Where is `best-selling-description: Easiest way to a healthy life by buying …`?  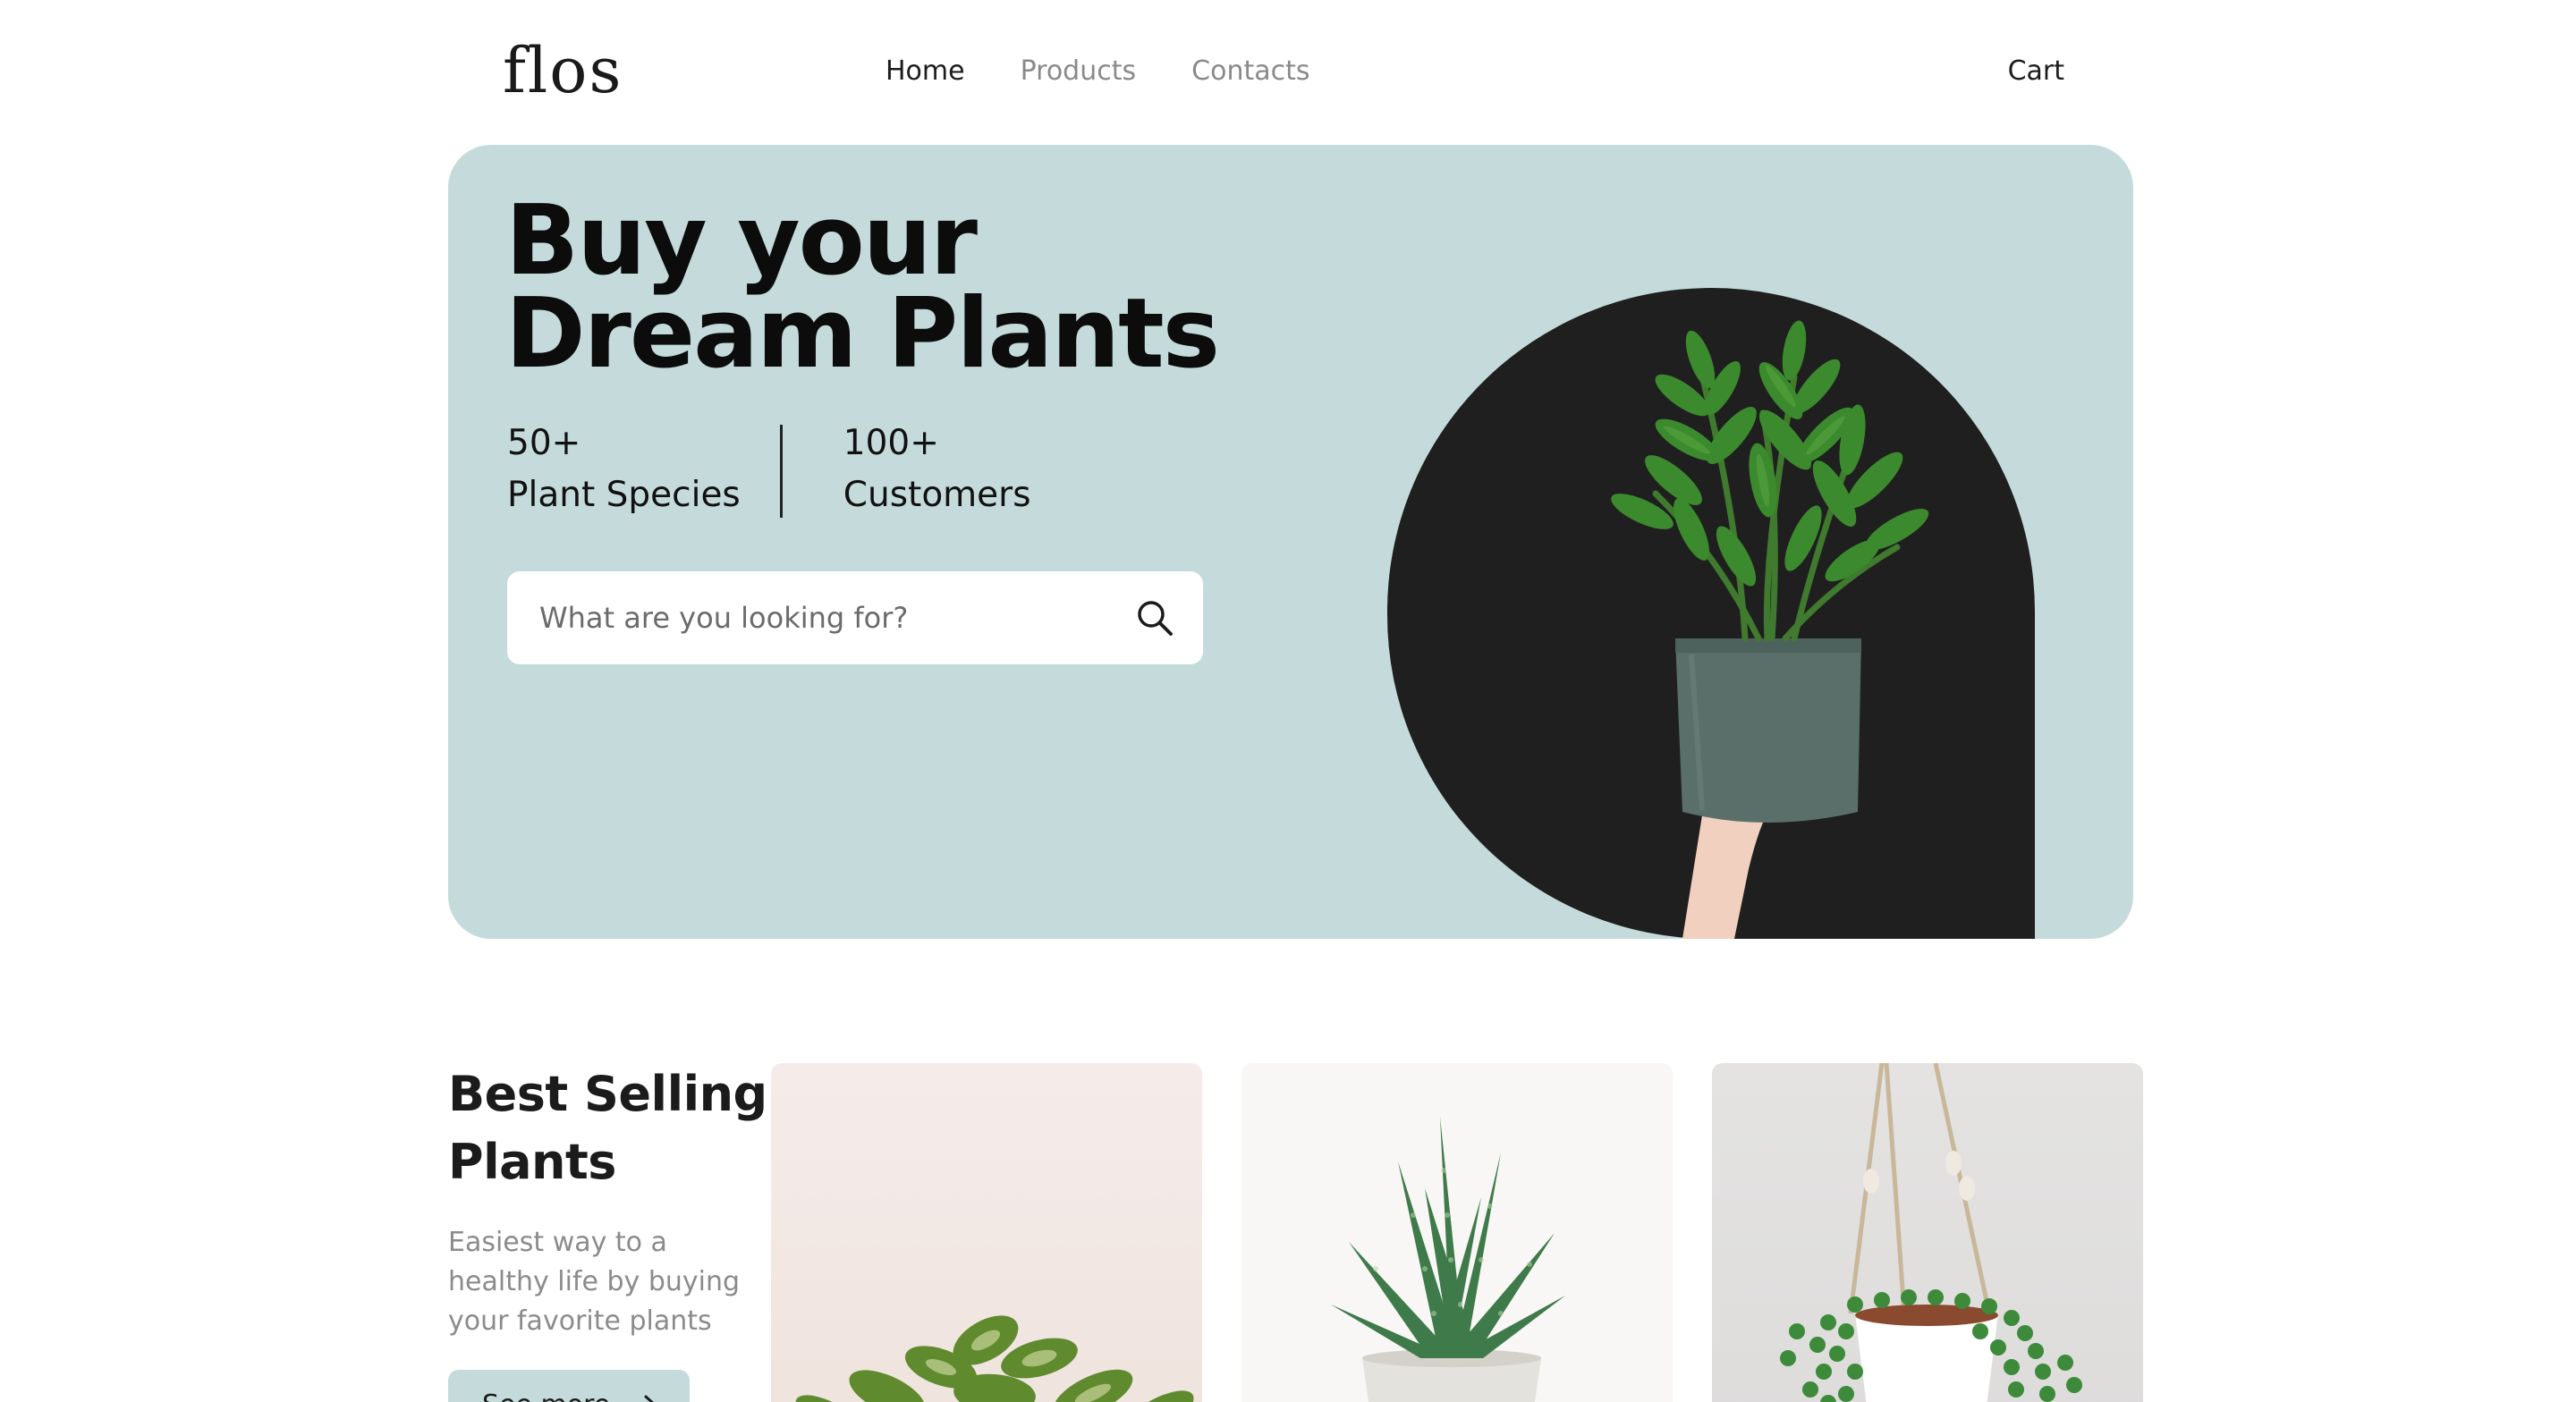 best-selling-description: Easiest way to a healthy life by buying … is located at coordinates (594, 1282).